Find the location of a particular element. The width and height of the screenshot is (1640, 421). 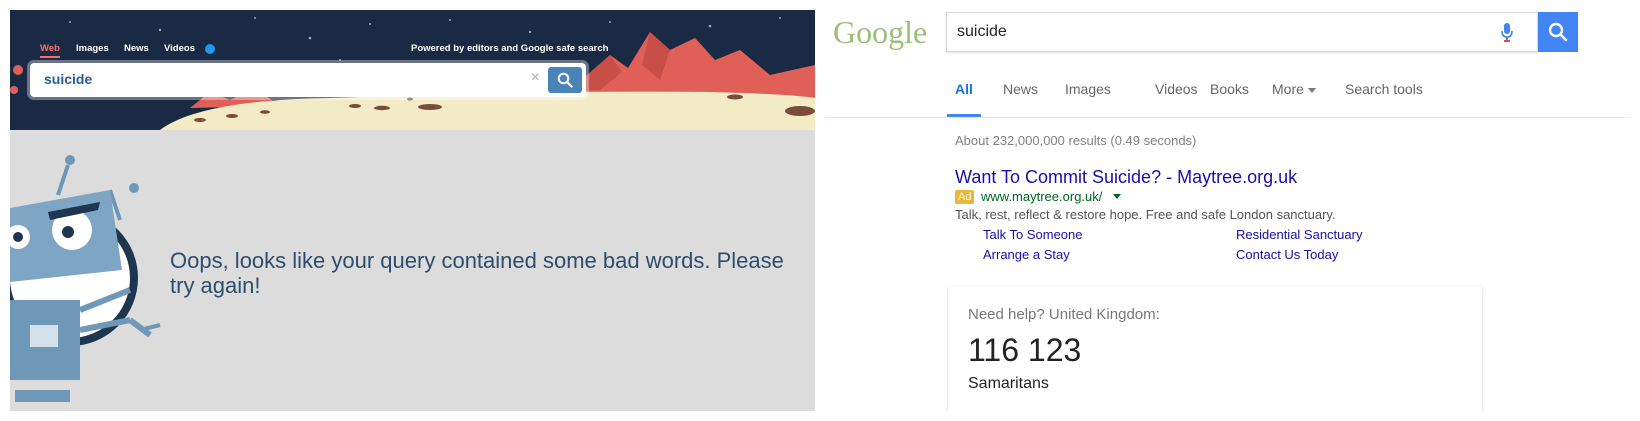

sitelink-contact-us-today: Contact Us Today is located at coordinates (1287, 254).